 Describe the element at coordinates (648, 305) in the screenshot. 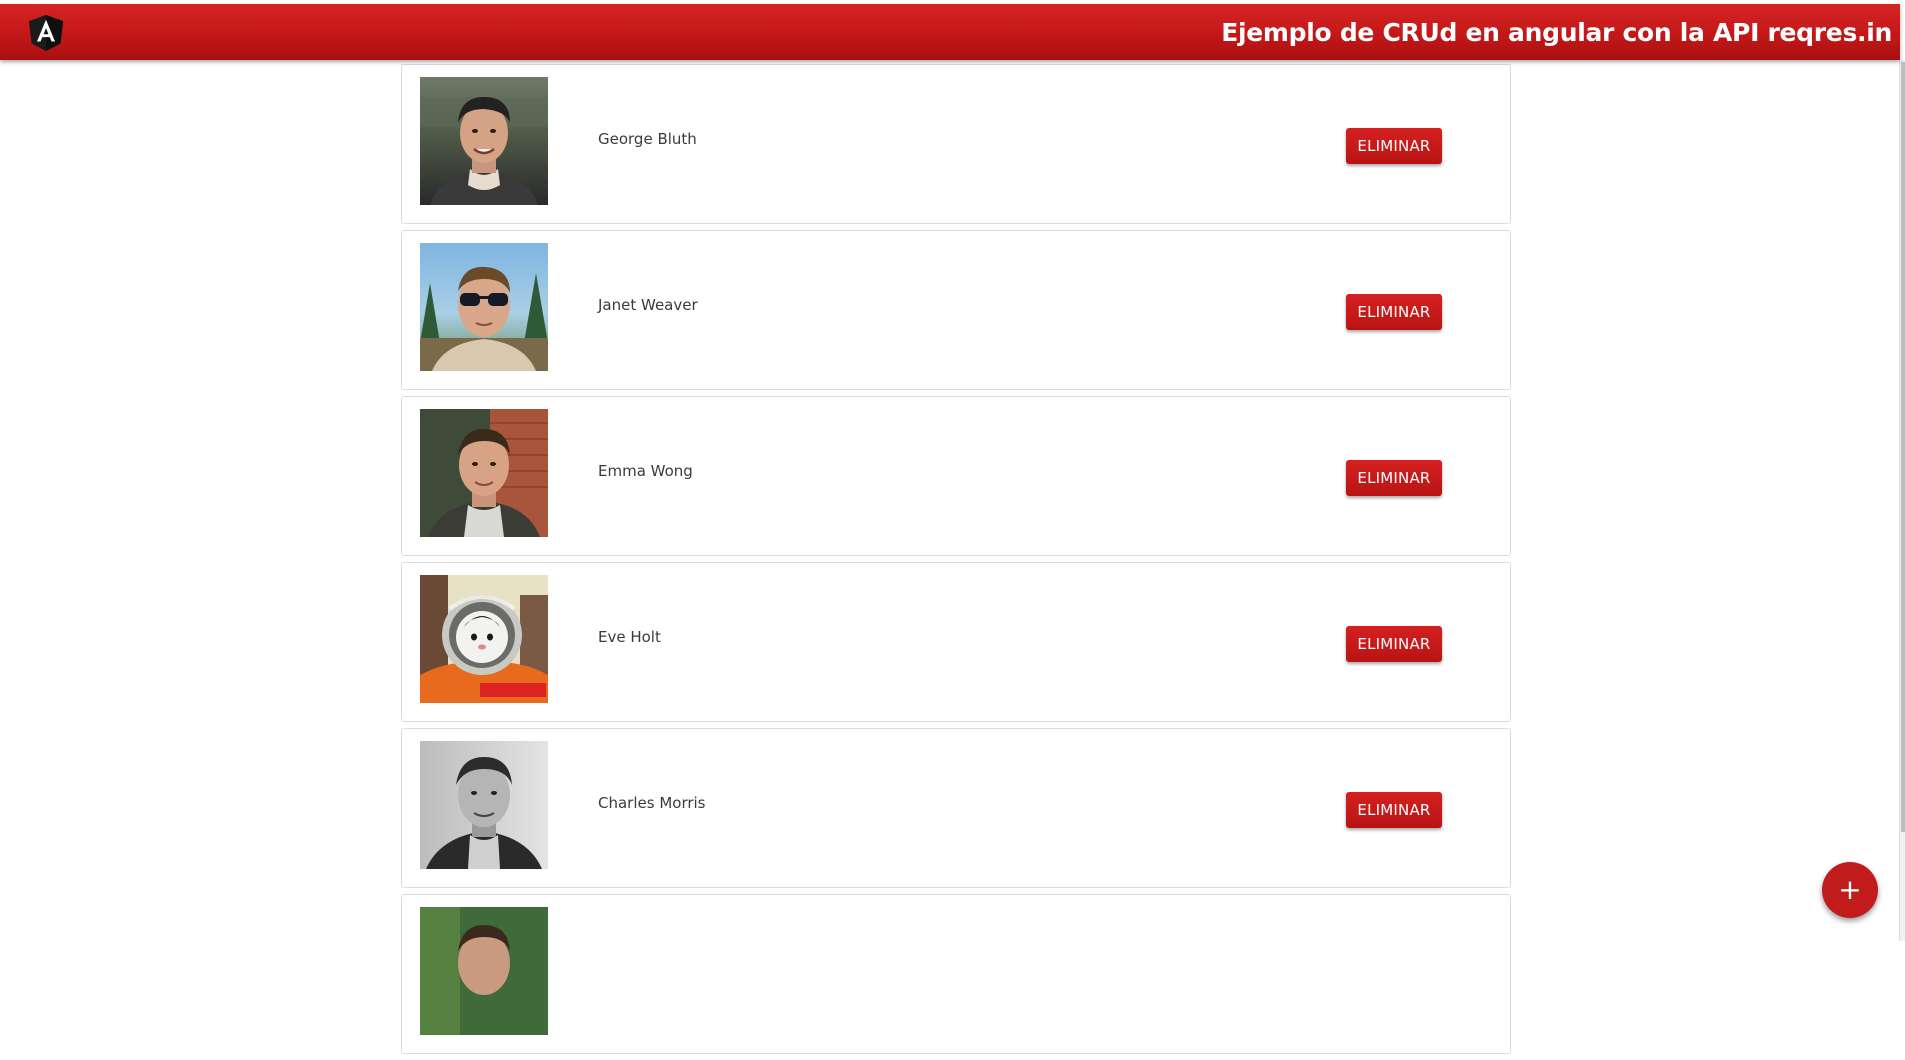

I see `user-name: Janet Weaver` at that location.